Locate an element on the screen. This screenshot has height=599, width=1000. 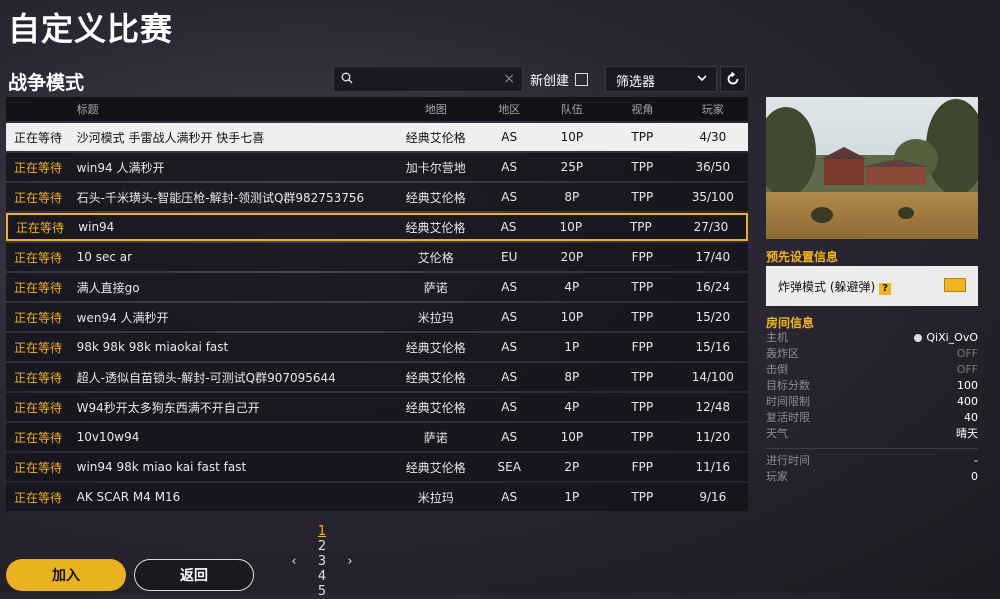
search-icon is located at coordinates (347, 78).